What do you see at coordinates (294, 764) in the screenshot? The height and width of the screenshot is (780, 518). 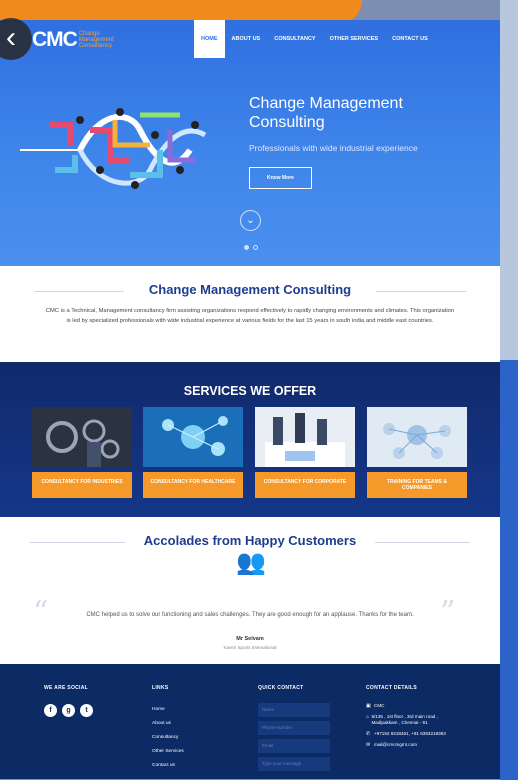 I see `message-input: Type your message` at bounding box center [294, 764].